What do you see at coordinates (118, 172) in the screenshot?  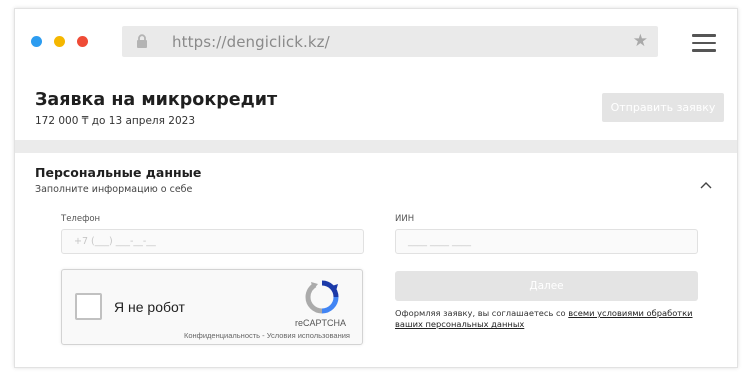 I see `section-title: Персональные данные` at bounding box center [118, 172].